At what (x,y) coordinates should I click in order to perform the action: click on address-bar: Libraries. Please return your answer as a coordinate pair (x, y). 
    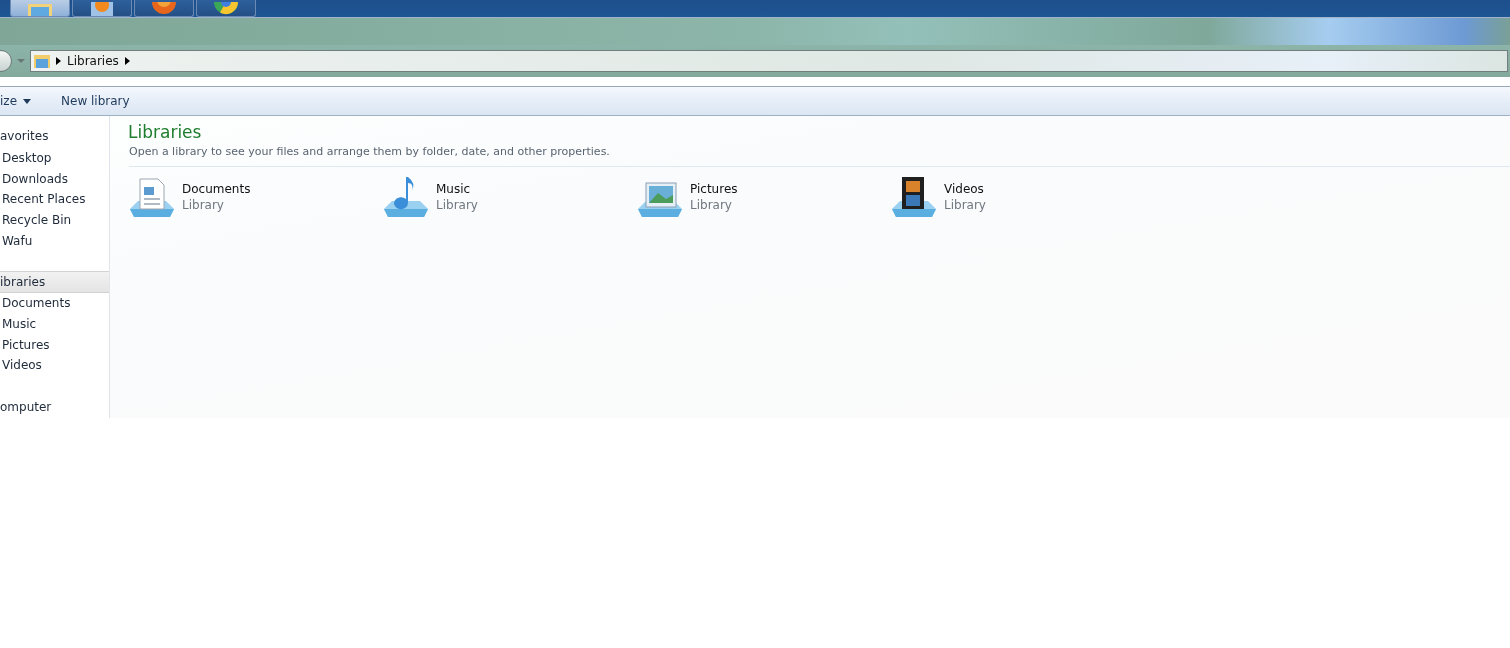
    Looking at the image, I should click on (769, 61).